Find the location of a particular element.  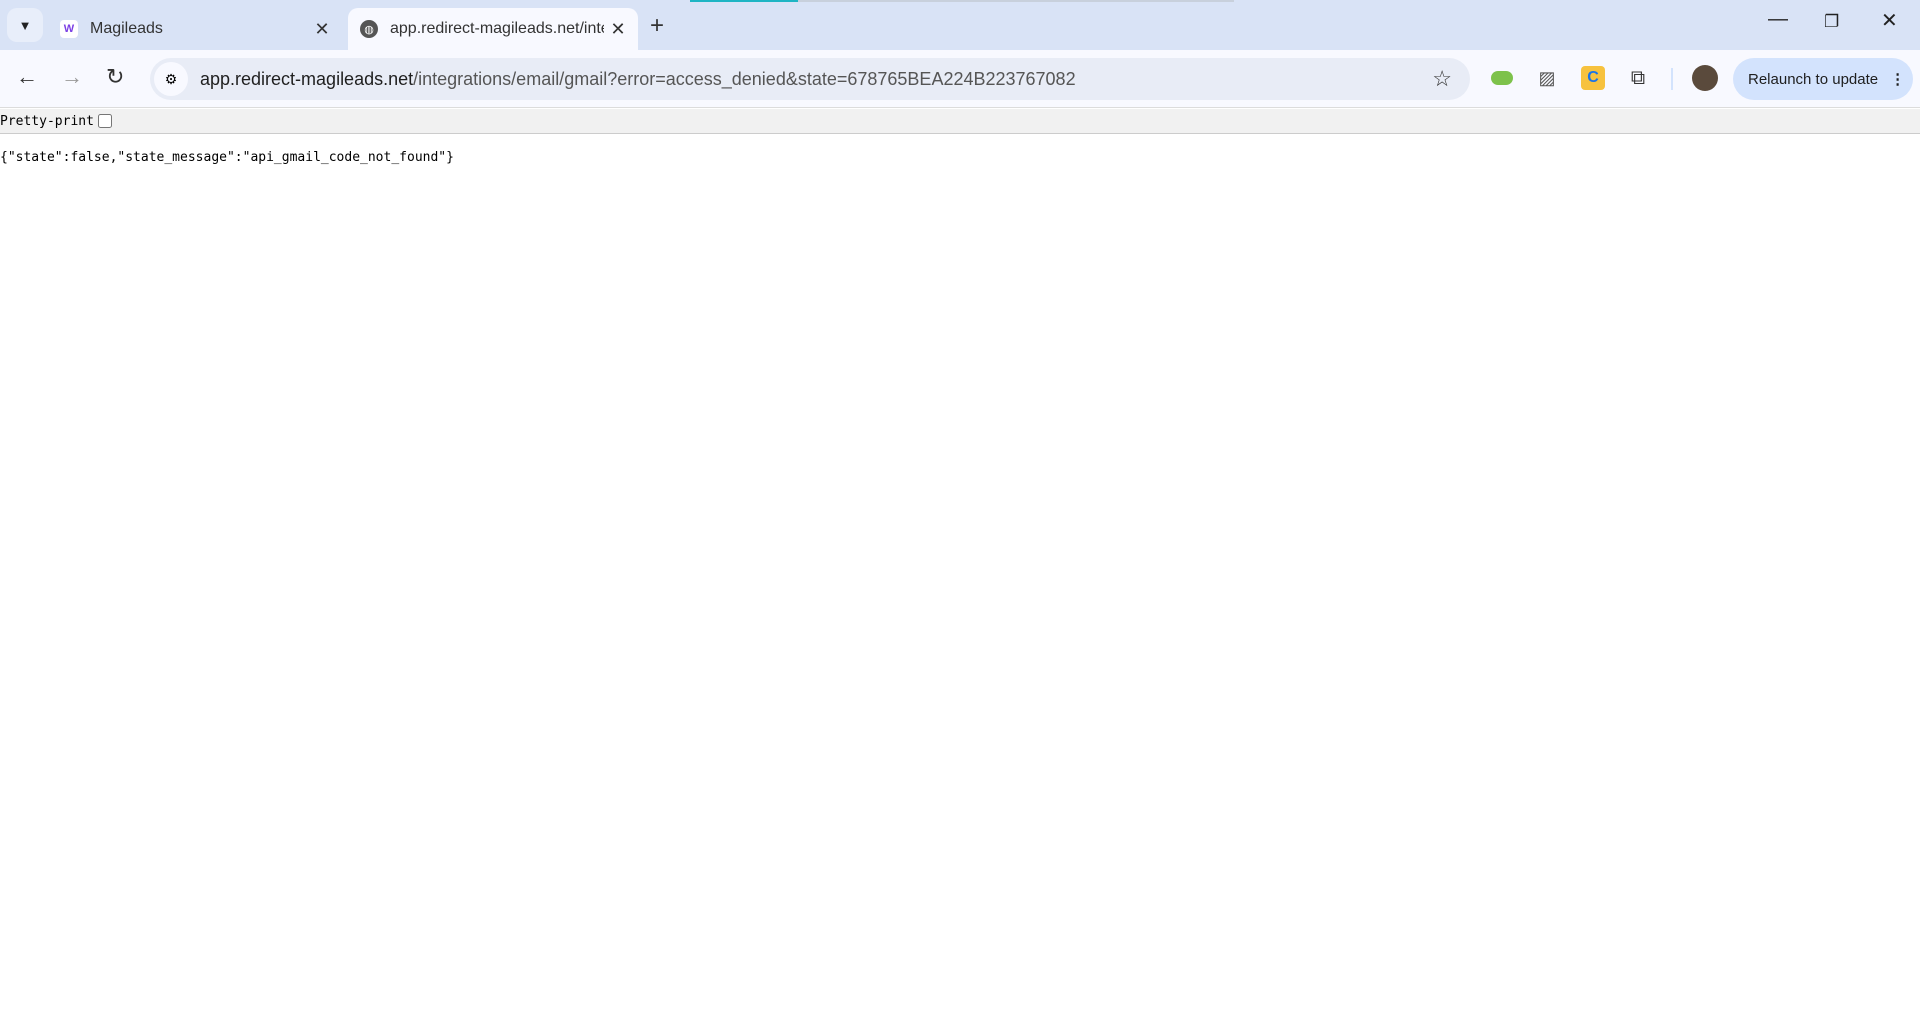

divider is located at coordinates (1672, 79).